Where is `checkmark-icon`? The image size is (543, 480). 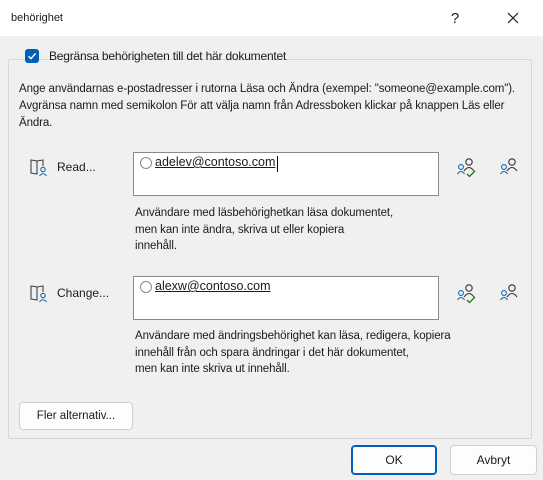 checkmark-icon is located at coordinates (32, 56).